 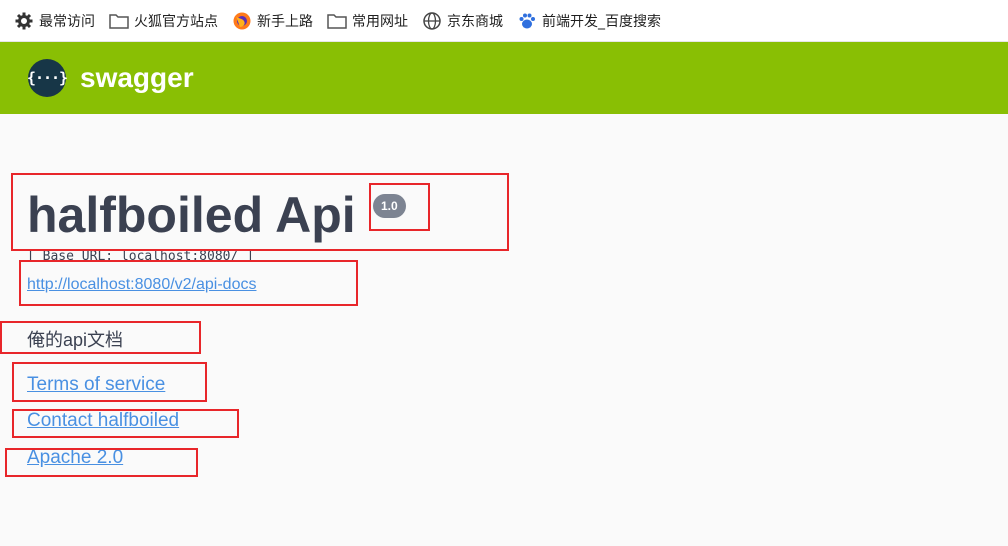 What do you see at coordinates (100, 337) in the screenshot?
I see `annotation-box-description` at bounding box center [100, 337].